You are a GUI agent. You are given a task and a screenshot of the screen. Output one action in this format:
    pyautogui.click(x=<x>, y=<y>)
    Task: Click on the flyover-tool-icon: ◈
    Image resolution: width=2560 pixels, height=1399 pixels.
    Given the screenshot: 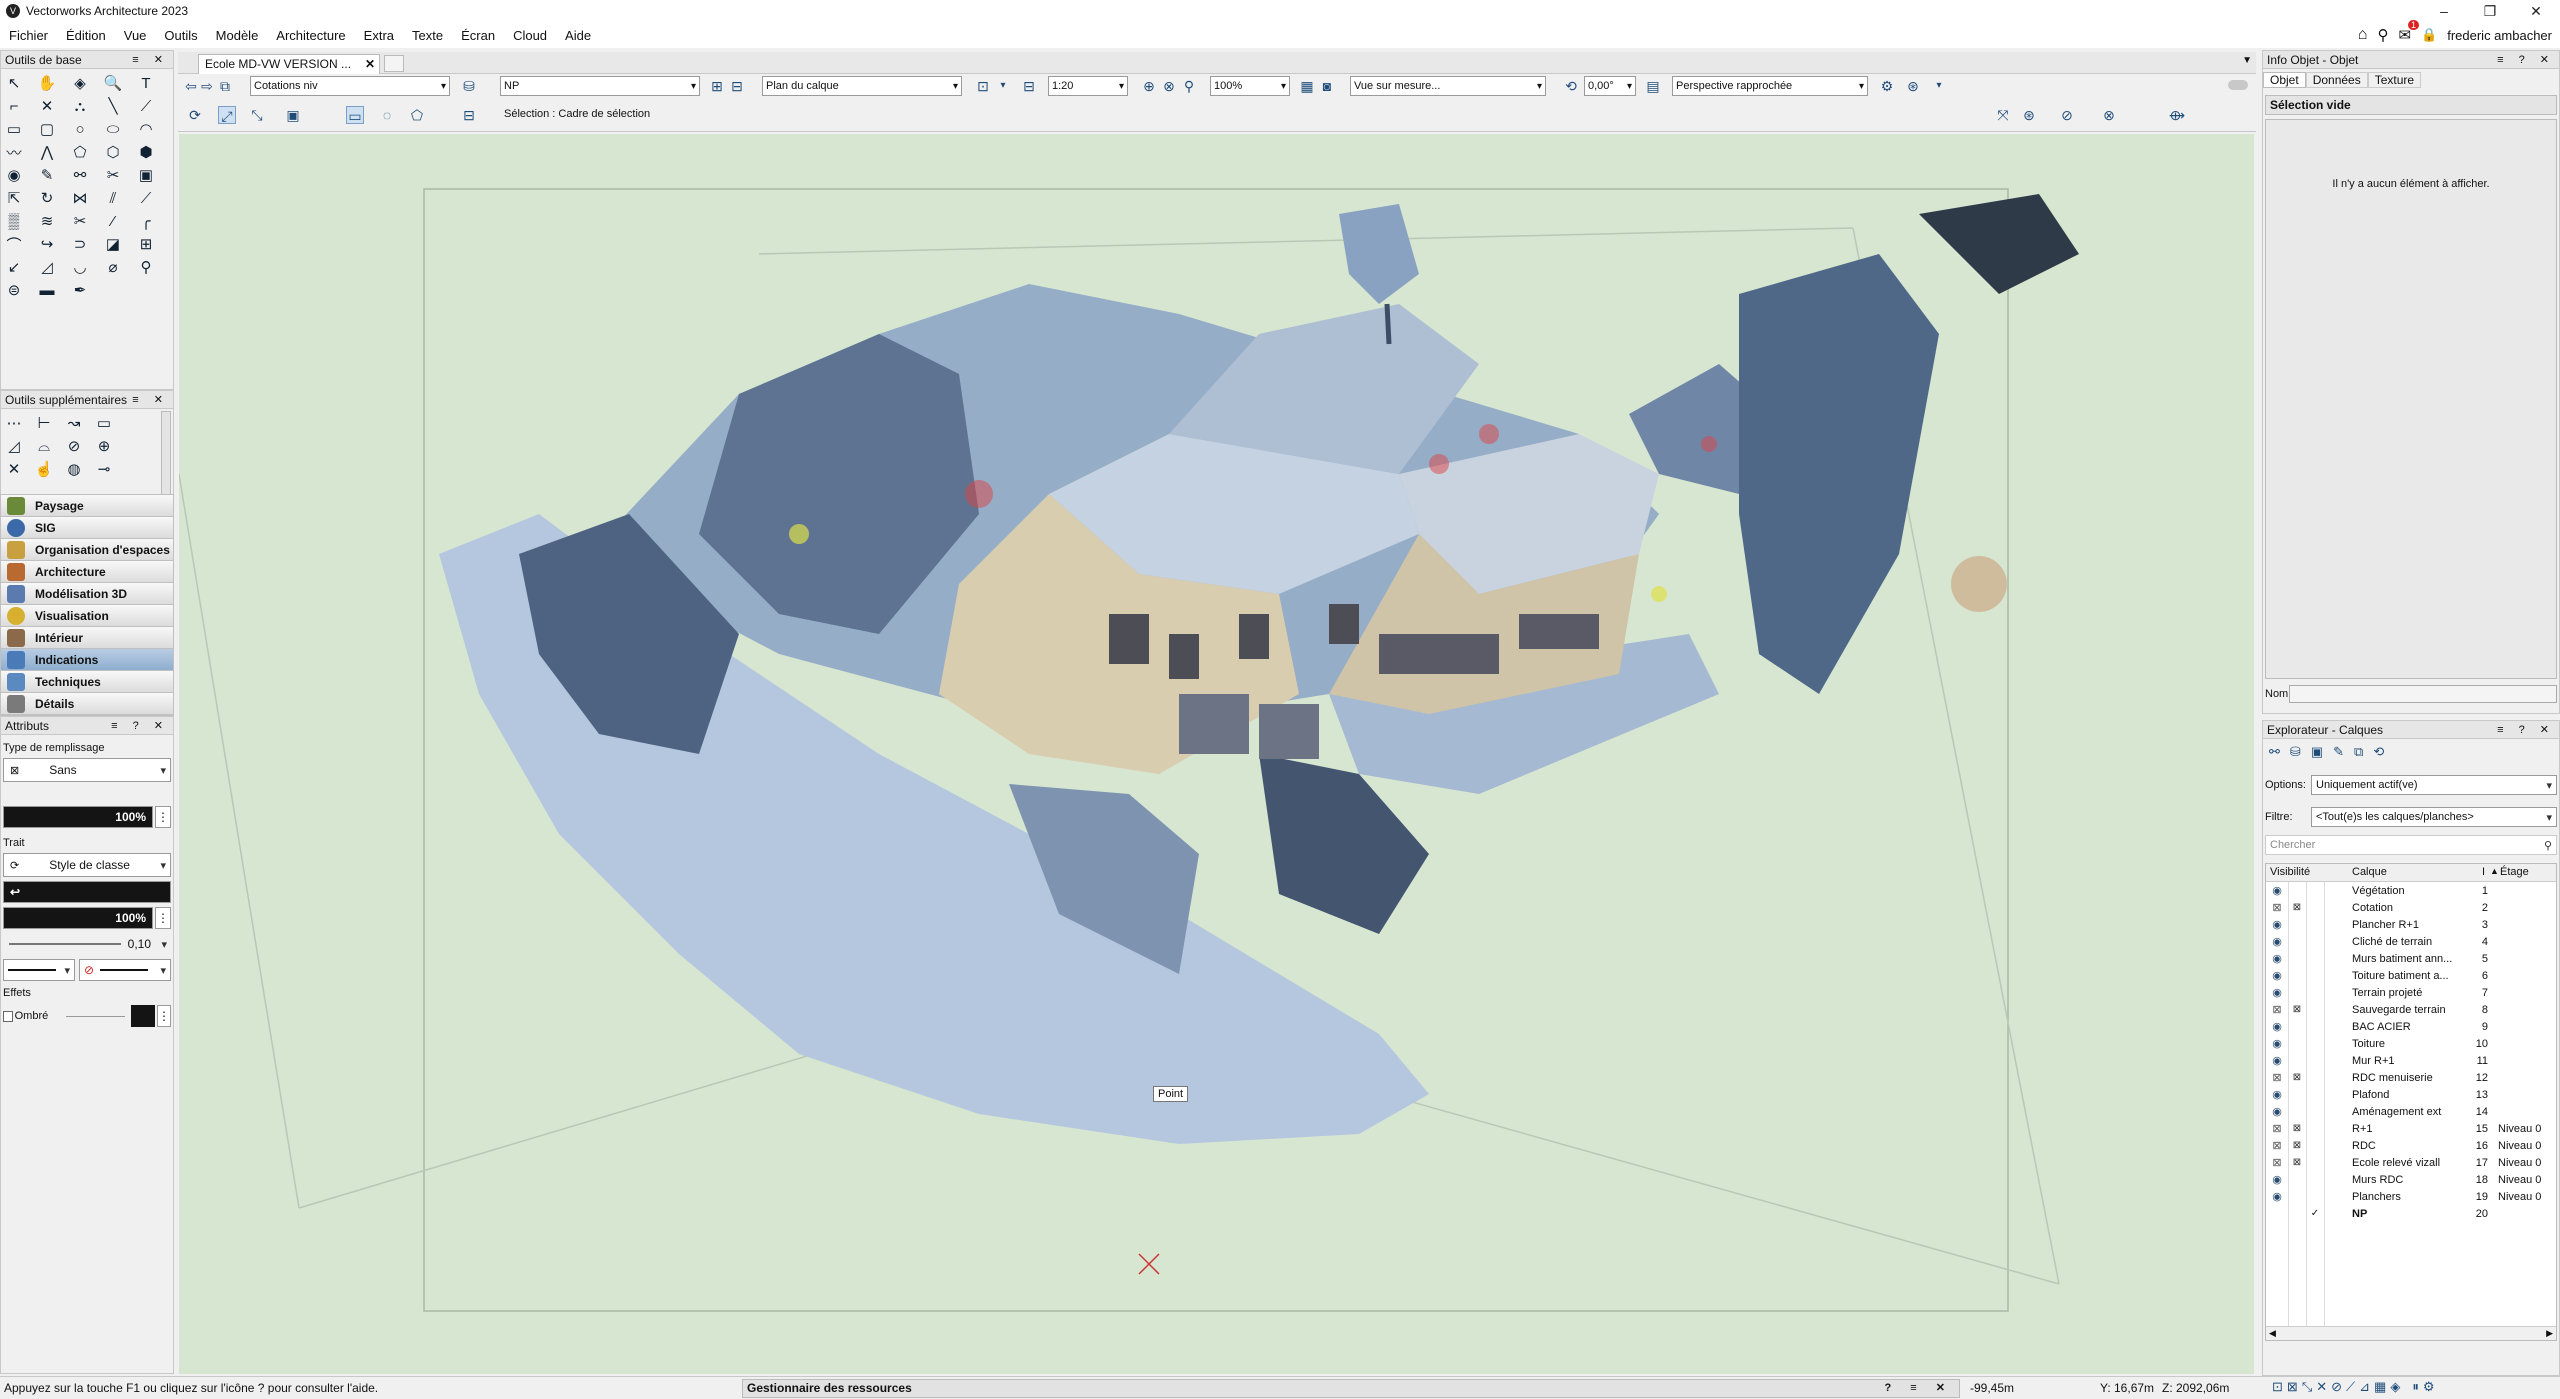 What is the action you would take?
    pyautogui.click(x=80, y=83)
    